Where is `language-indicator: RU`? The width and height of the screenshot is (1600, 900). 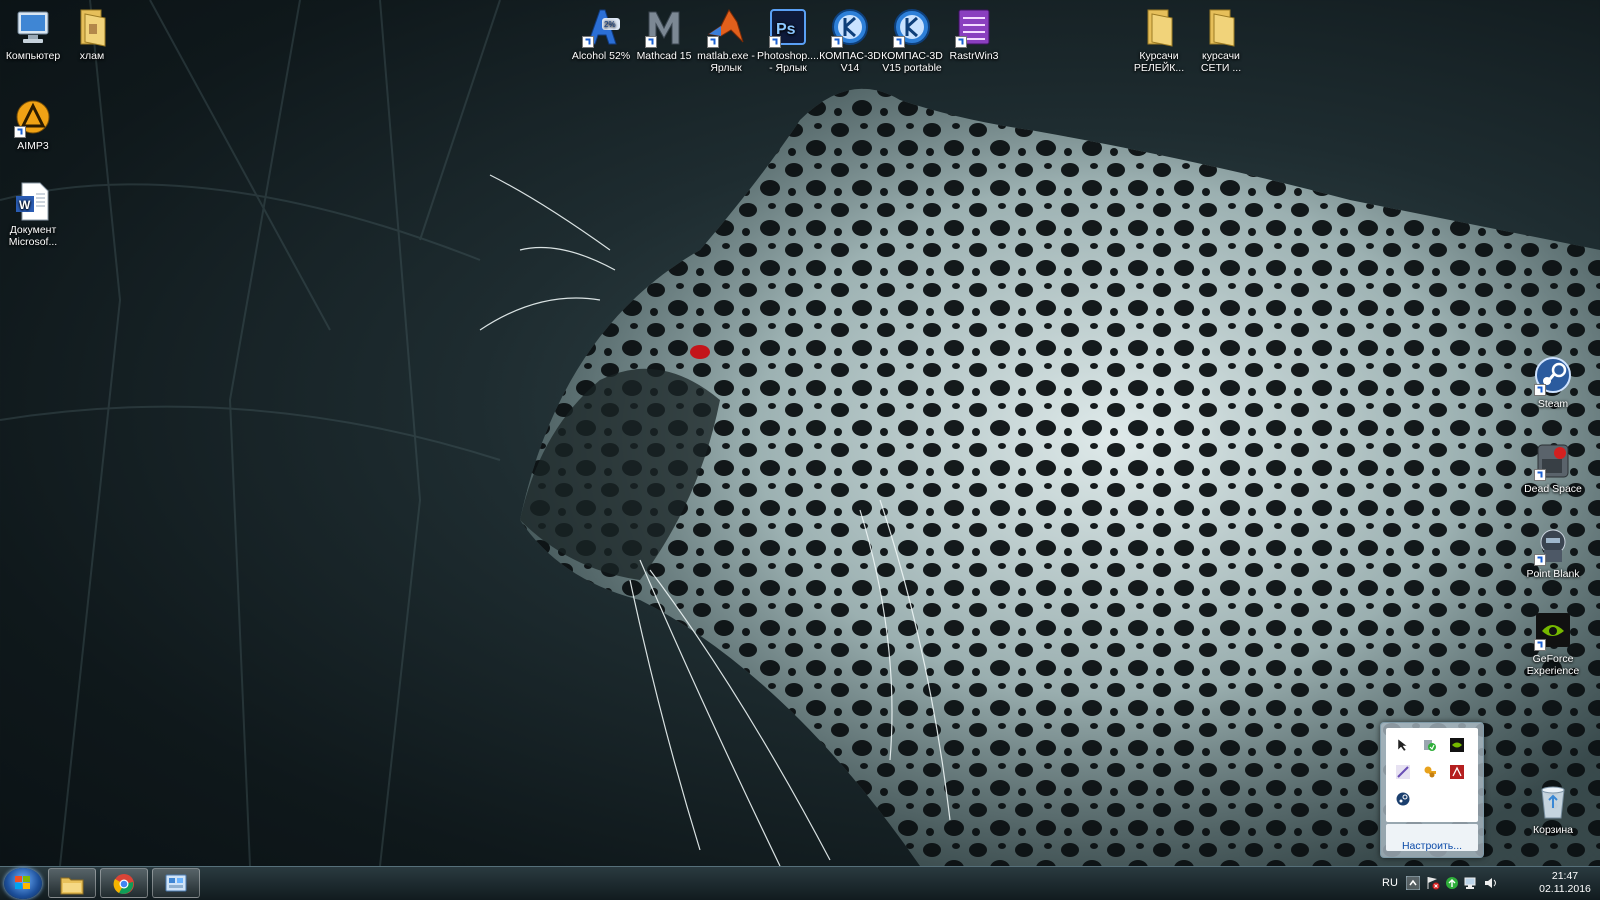
language-indicator: RU is located at coordinates (1390, 883).